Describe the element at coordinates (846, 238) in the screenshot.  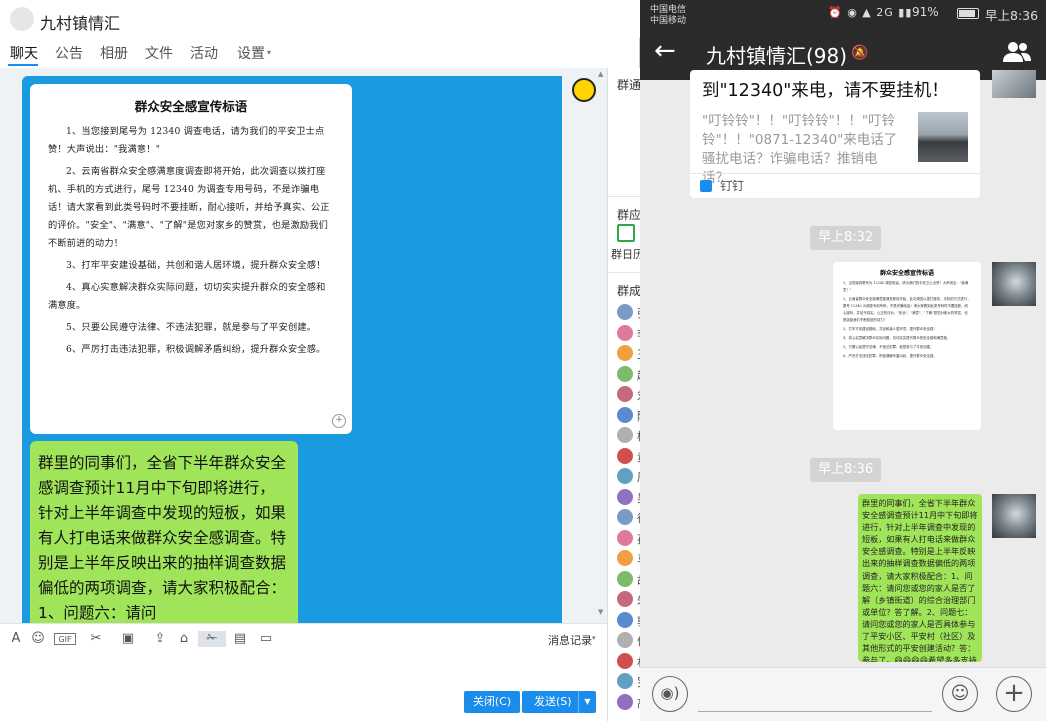
I see `timestamp: 早上8:32` at that location.